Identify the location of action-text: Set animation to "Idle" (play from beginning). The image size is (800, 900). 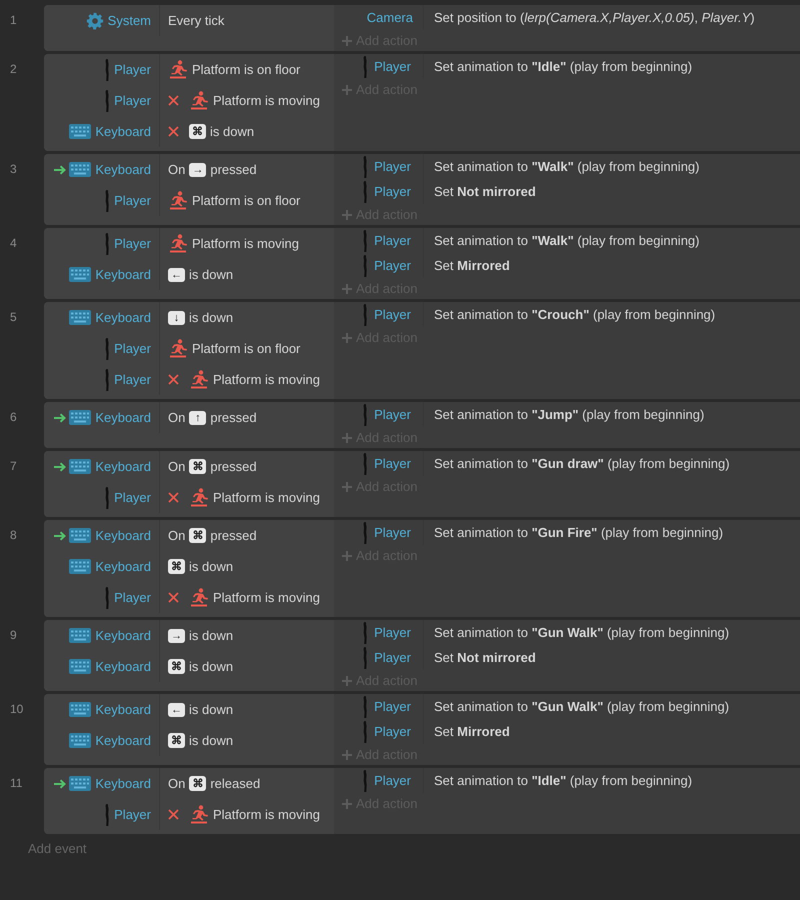
(562, 780).